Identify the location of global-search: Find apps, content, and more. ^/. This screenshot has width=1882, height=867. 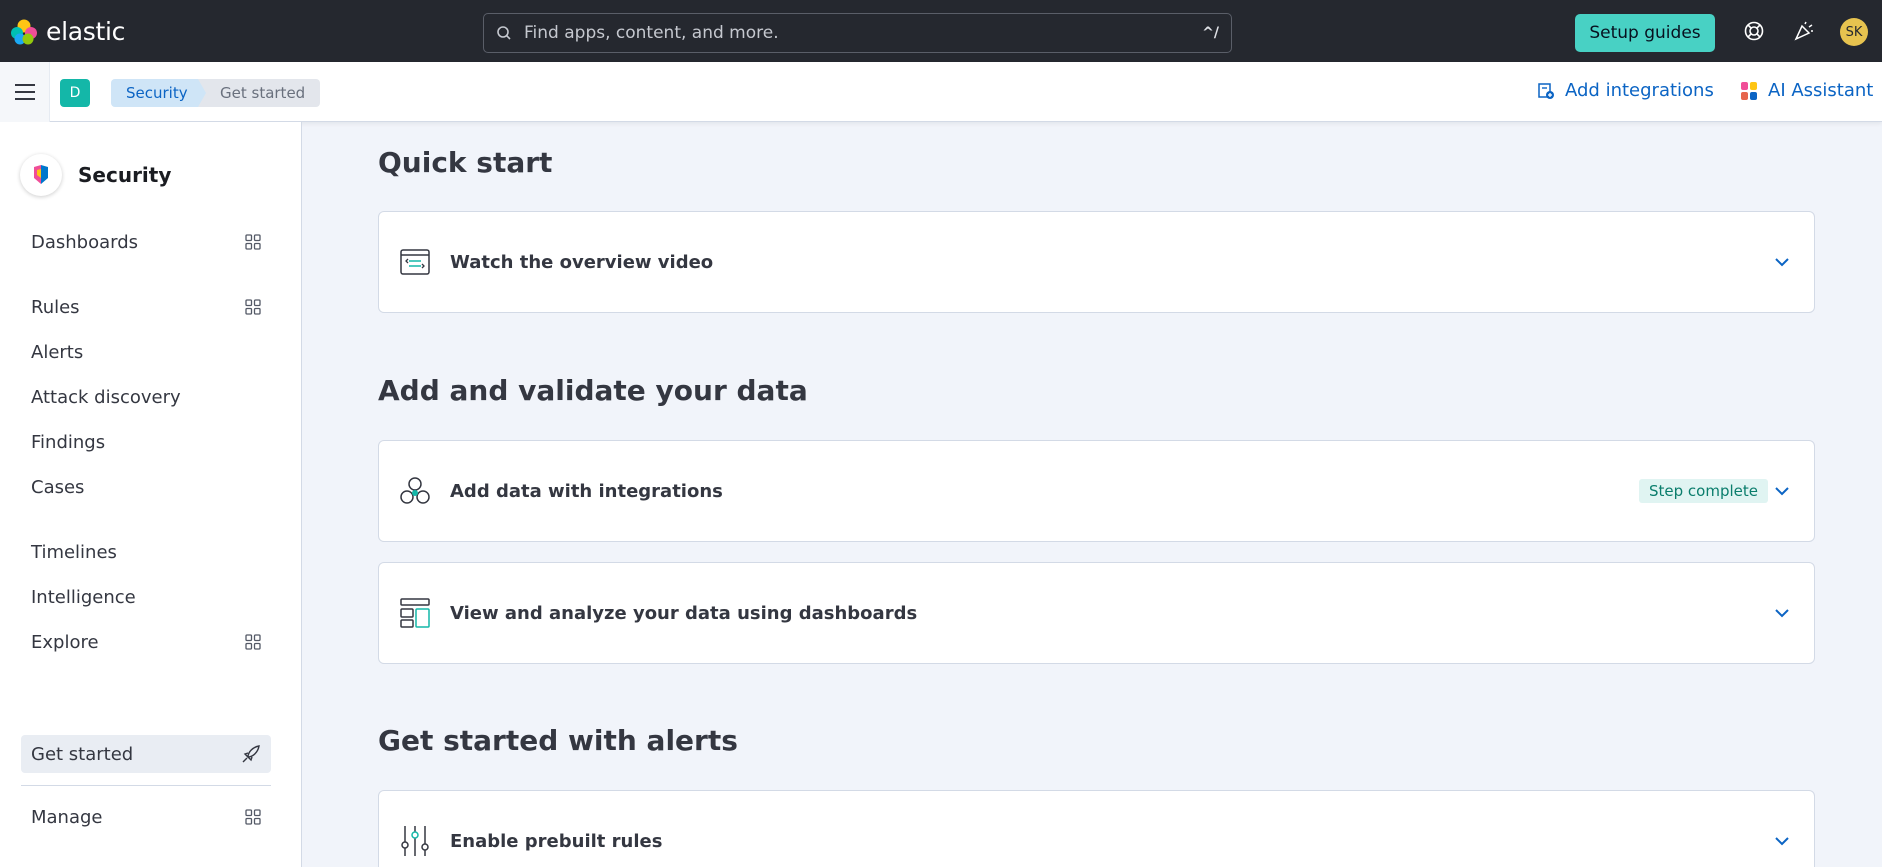
(857, 33).